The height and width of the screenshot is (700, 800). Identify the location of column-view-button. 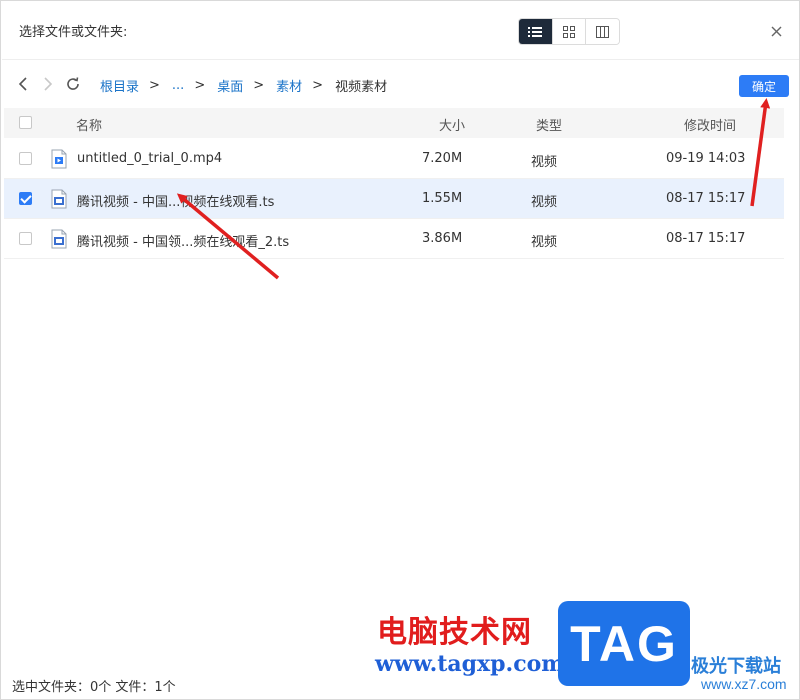
(602, 31).